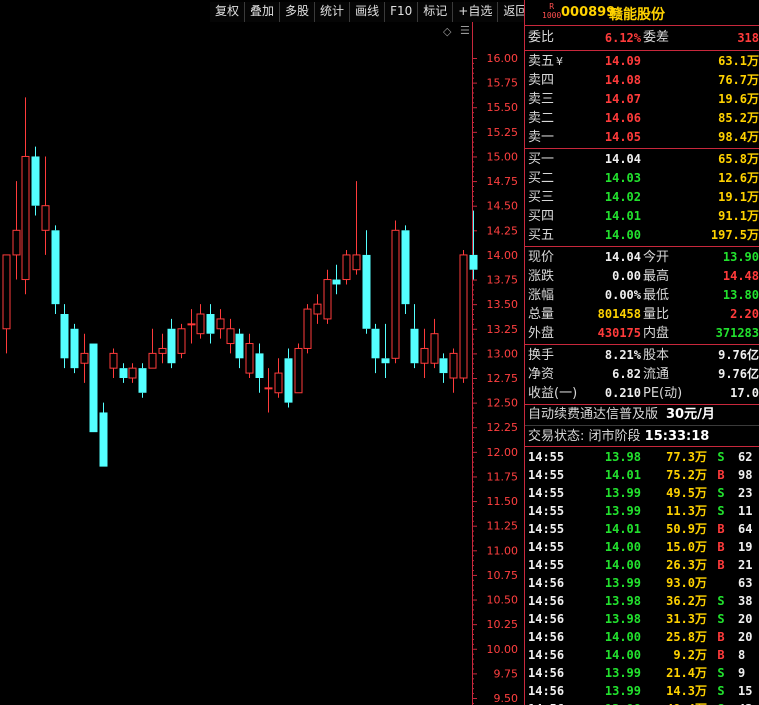 The height and width of the screenshot is (705, 759). Describe the element at coordinates (745, 601) in the screenshot. I see `tick-count: 38` at that location.